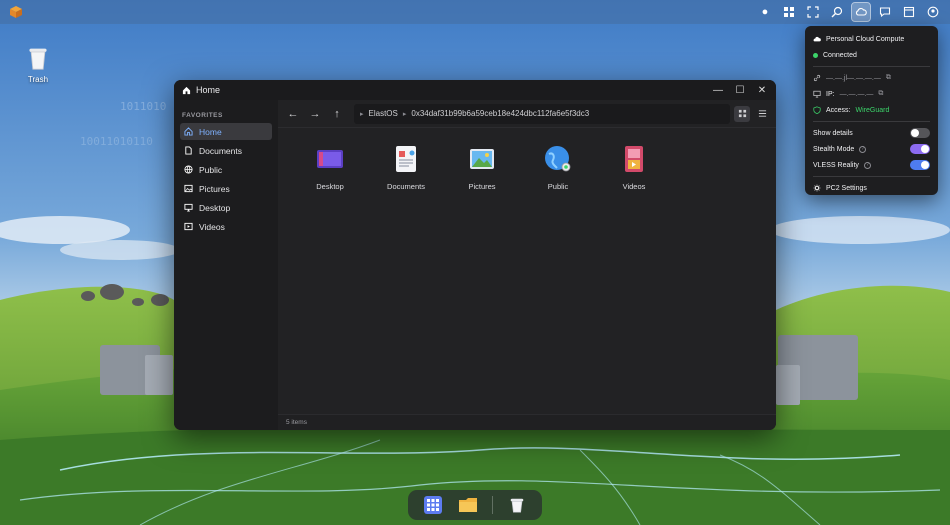 This screenshot has width=950, height=525. Describe the element at coordinates (330, 159) in the screenshot. I see `desktop-folder-icon` at that location.